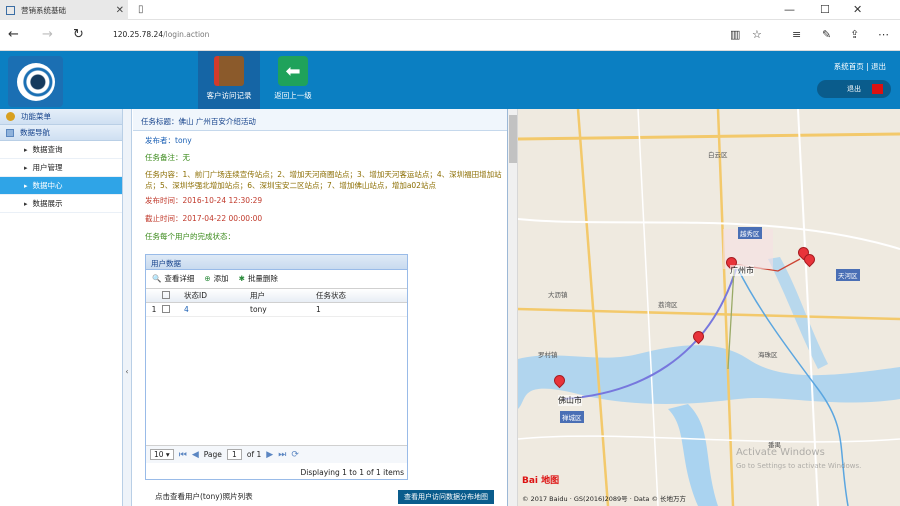 This screenshot has width=900, height=506. Describe the element at coordinates (269, 455) in the screenshot. I see `next-page-icon: ▶` at that location.